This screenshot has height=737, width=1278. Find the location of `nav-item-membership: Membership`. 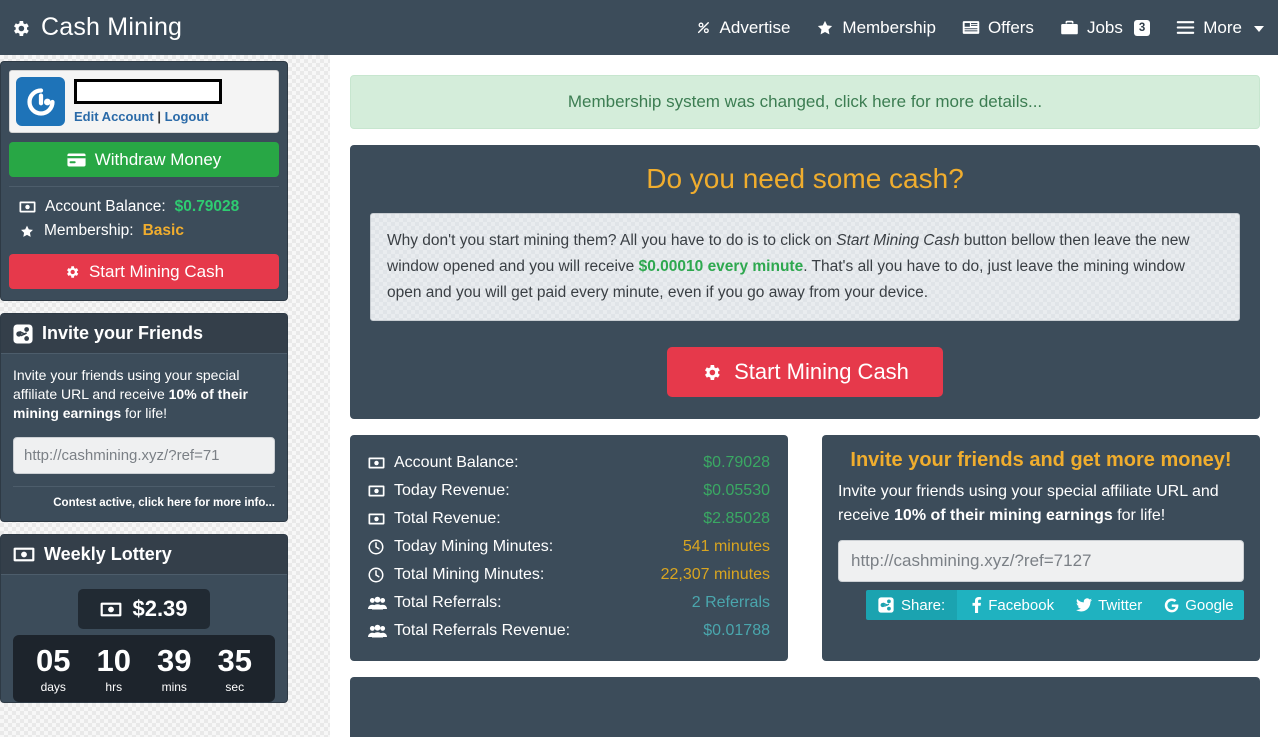

nav-item-membership: Membership is located at coordinates (876, 28).